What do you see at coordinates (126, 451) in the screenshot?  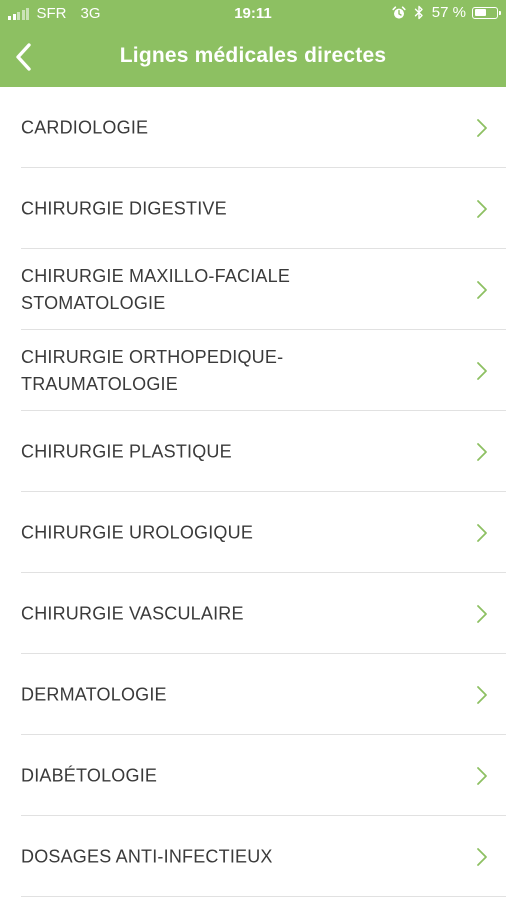 I see `list-item-label-line1: CHIRURGIE PLASTIQUE` at bounding box center [126, 451].